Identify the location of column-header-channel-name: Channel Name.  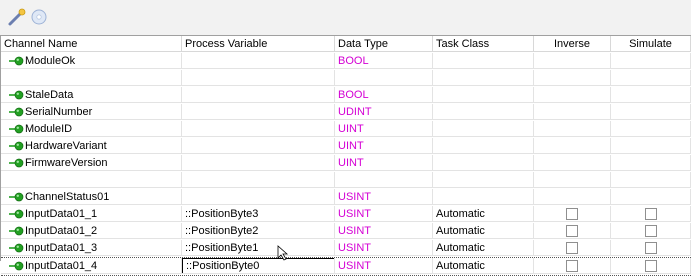
(91, 44).